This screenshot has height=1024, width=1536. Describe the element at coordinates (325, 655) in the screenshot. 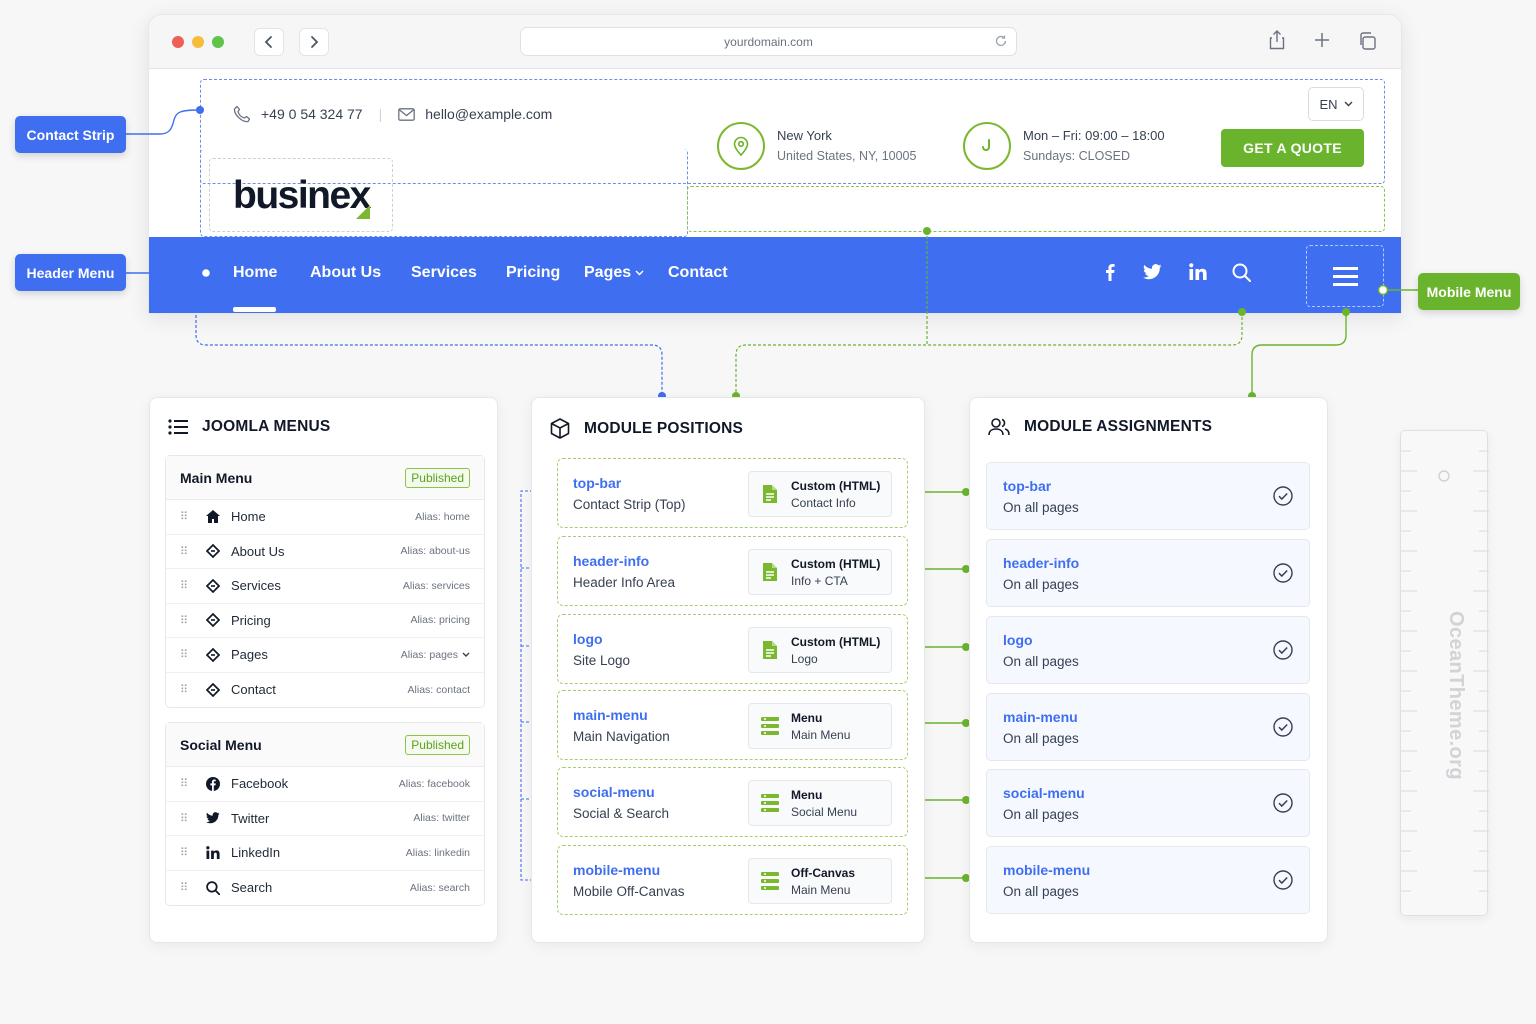

I see `menu-item-pages: ⠿ Pages Alias: pages` at that location.